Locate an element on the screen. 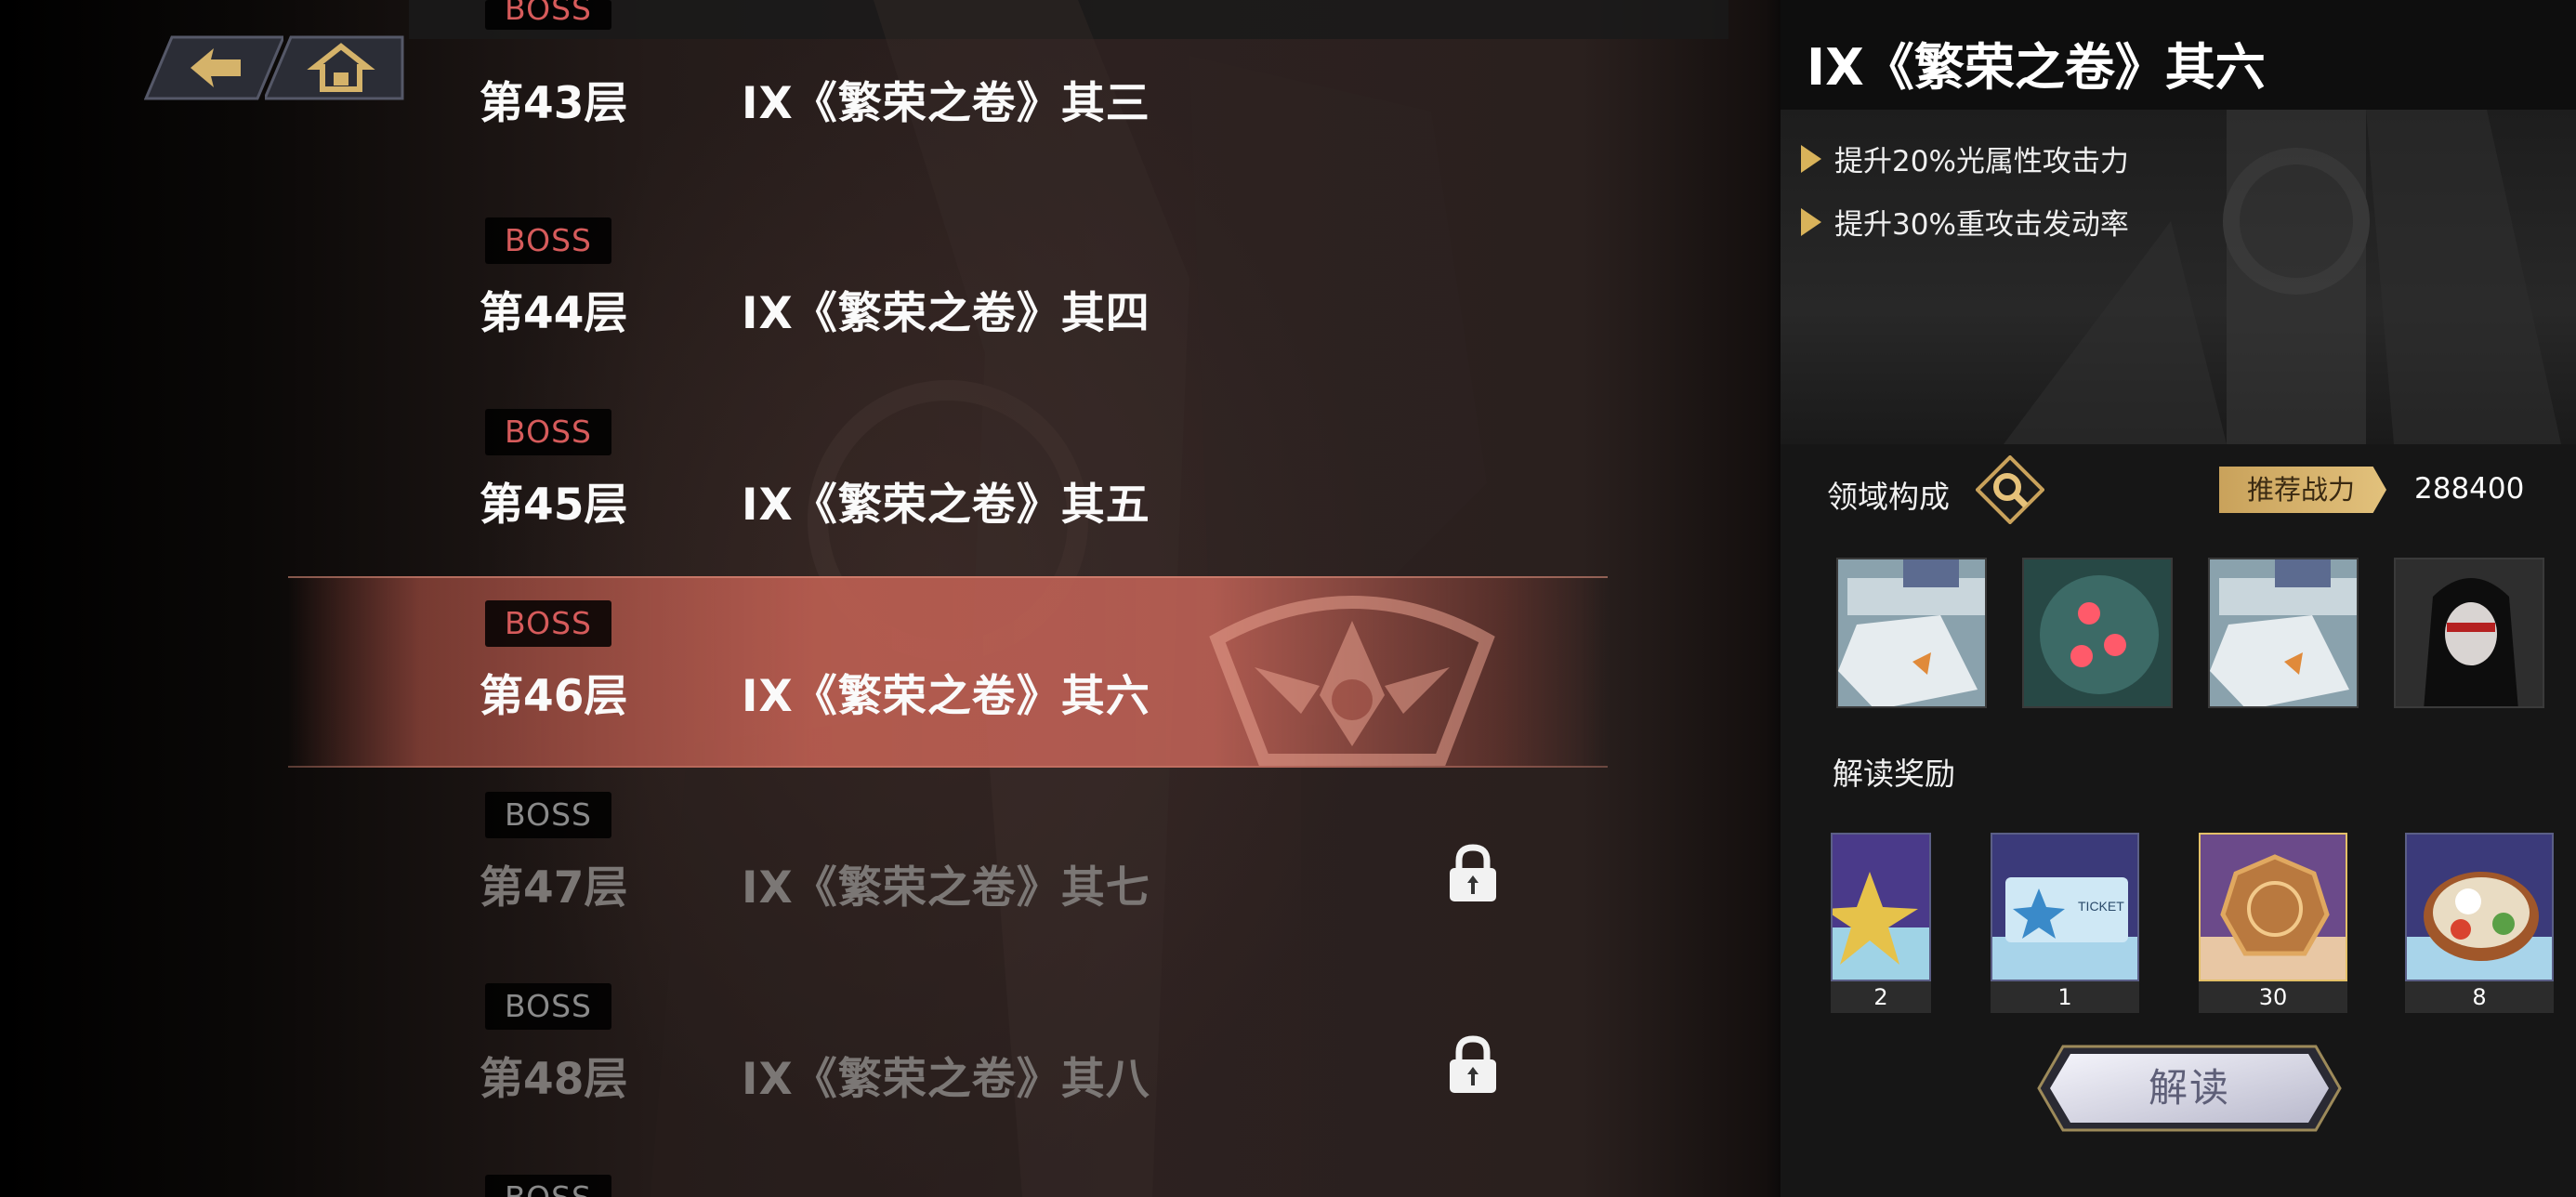 This screenshot has height=1197, width=2576. star-emblem-icon is located at coordinates (1881, 907).